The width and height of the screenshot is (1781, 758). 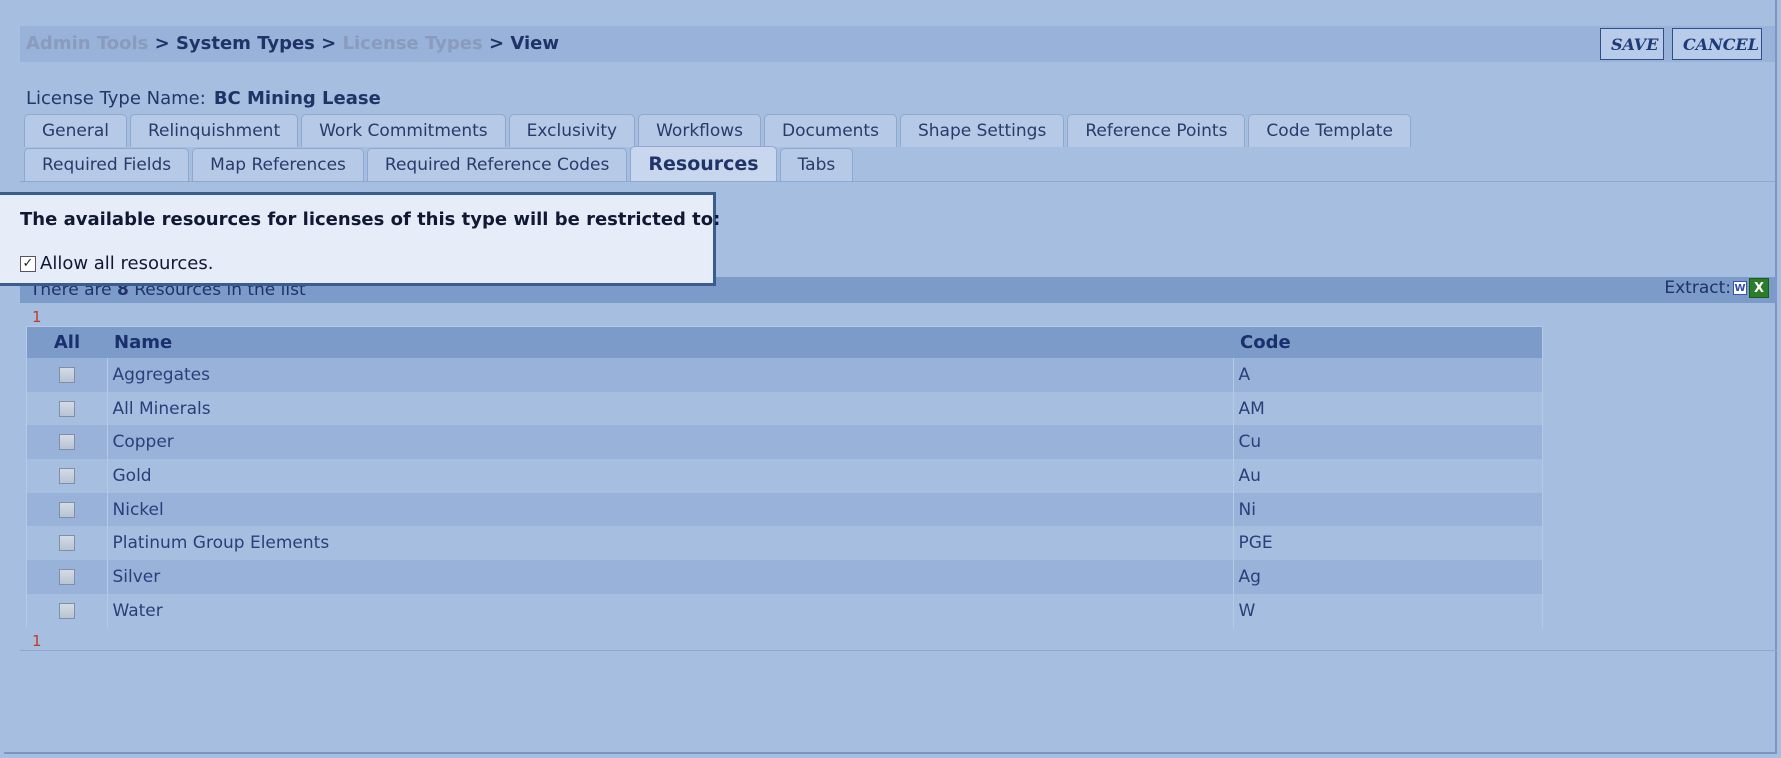 I want to click on resource-name: Aggregates, so click(x=669, y=375).